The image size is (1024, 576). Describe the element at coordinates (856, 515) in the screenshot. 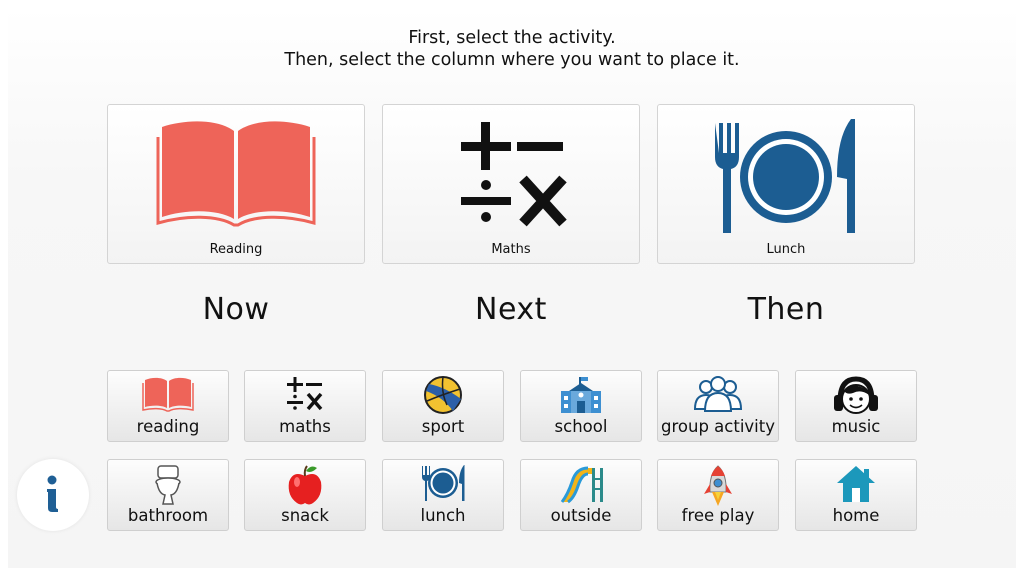

I see `activity-label: home` at that location.